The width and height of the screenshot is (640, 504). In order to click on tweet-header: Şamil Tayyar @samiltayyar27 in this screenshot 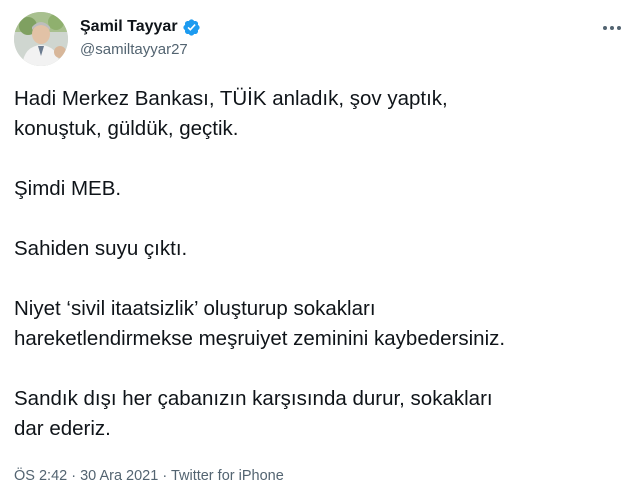, I will do `click(320, 40)`.